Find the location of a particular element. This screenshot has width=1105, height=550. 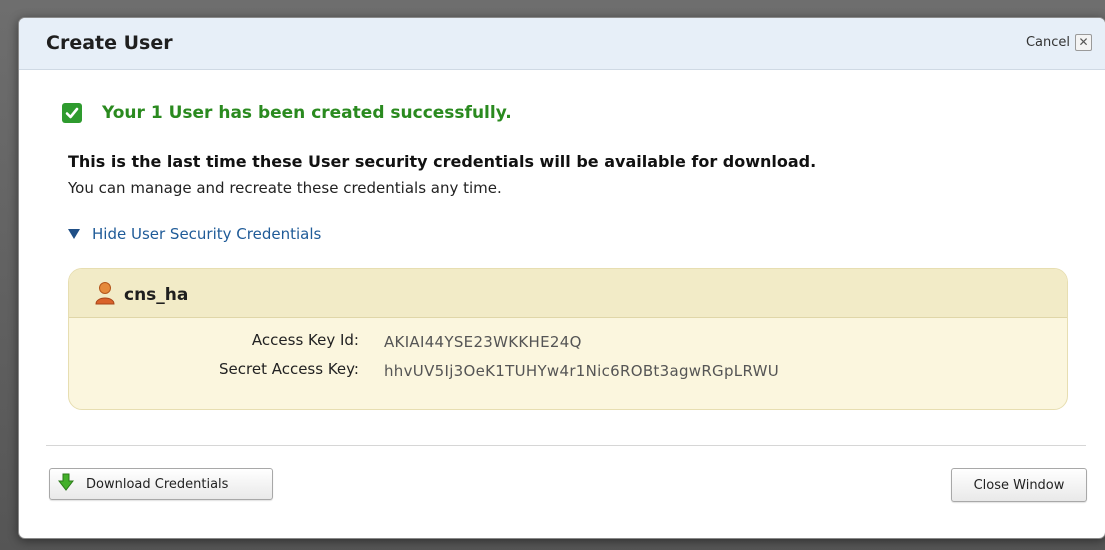

user-row: cns_ha is located at coordinates (141, 295).